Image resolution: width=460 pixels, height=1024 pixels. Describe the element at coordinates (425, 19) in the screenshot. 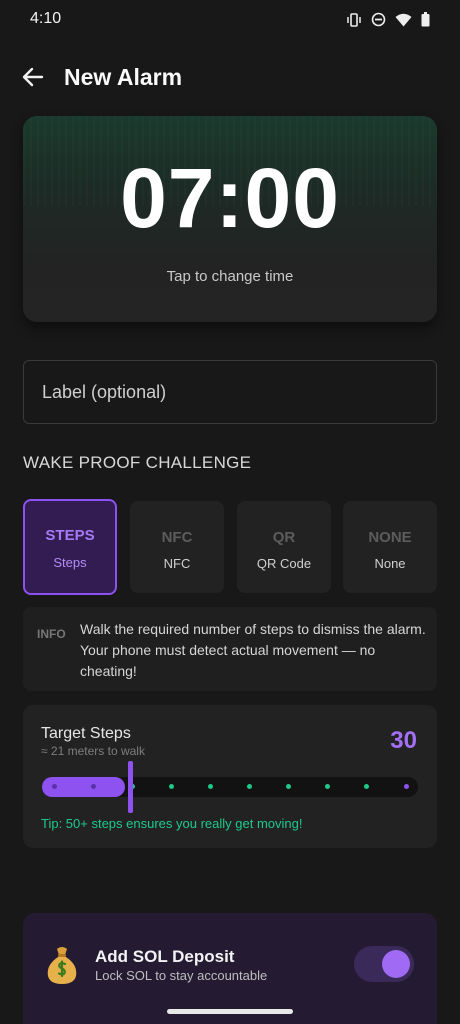

I see `battery-icon` at that location.